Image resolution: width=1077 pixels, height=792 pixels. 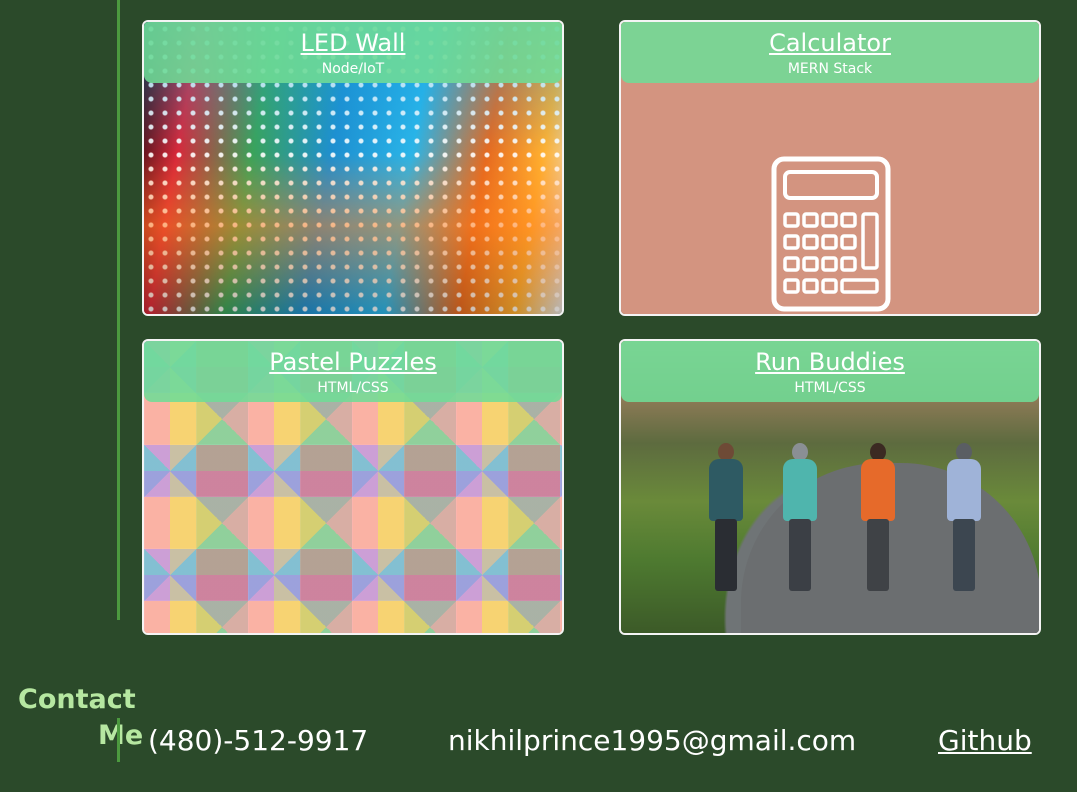 What do you see at coordinates (652, 741) in the screenshot?
I see `email-address: nikhilprince1995@gmail.com` at bounding box center [652, 741].